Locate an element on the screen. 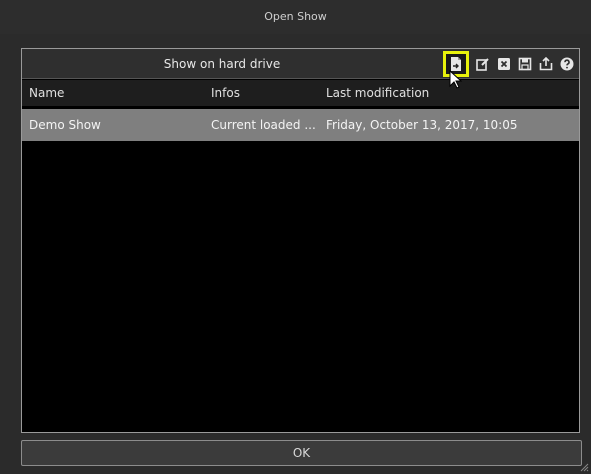  delete-icon is located at coordinates (504, 64).